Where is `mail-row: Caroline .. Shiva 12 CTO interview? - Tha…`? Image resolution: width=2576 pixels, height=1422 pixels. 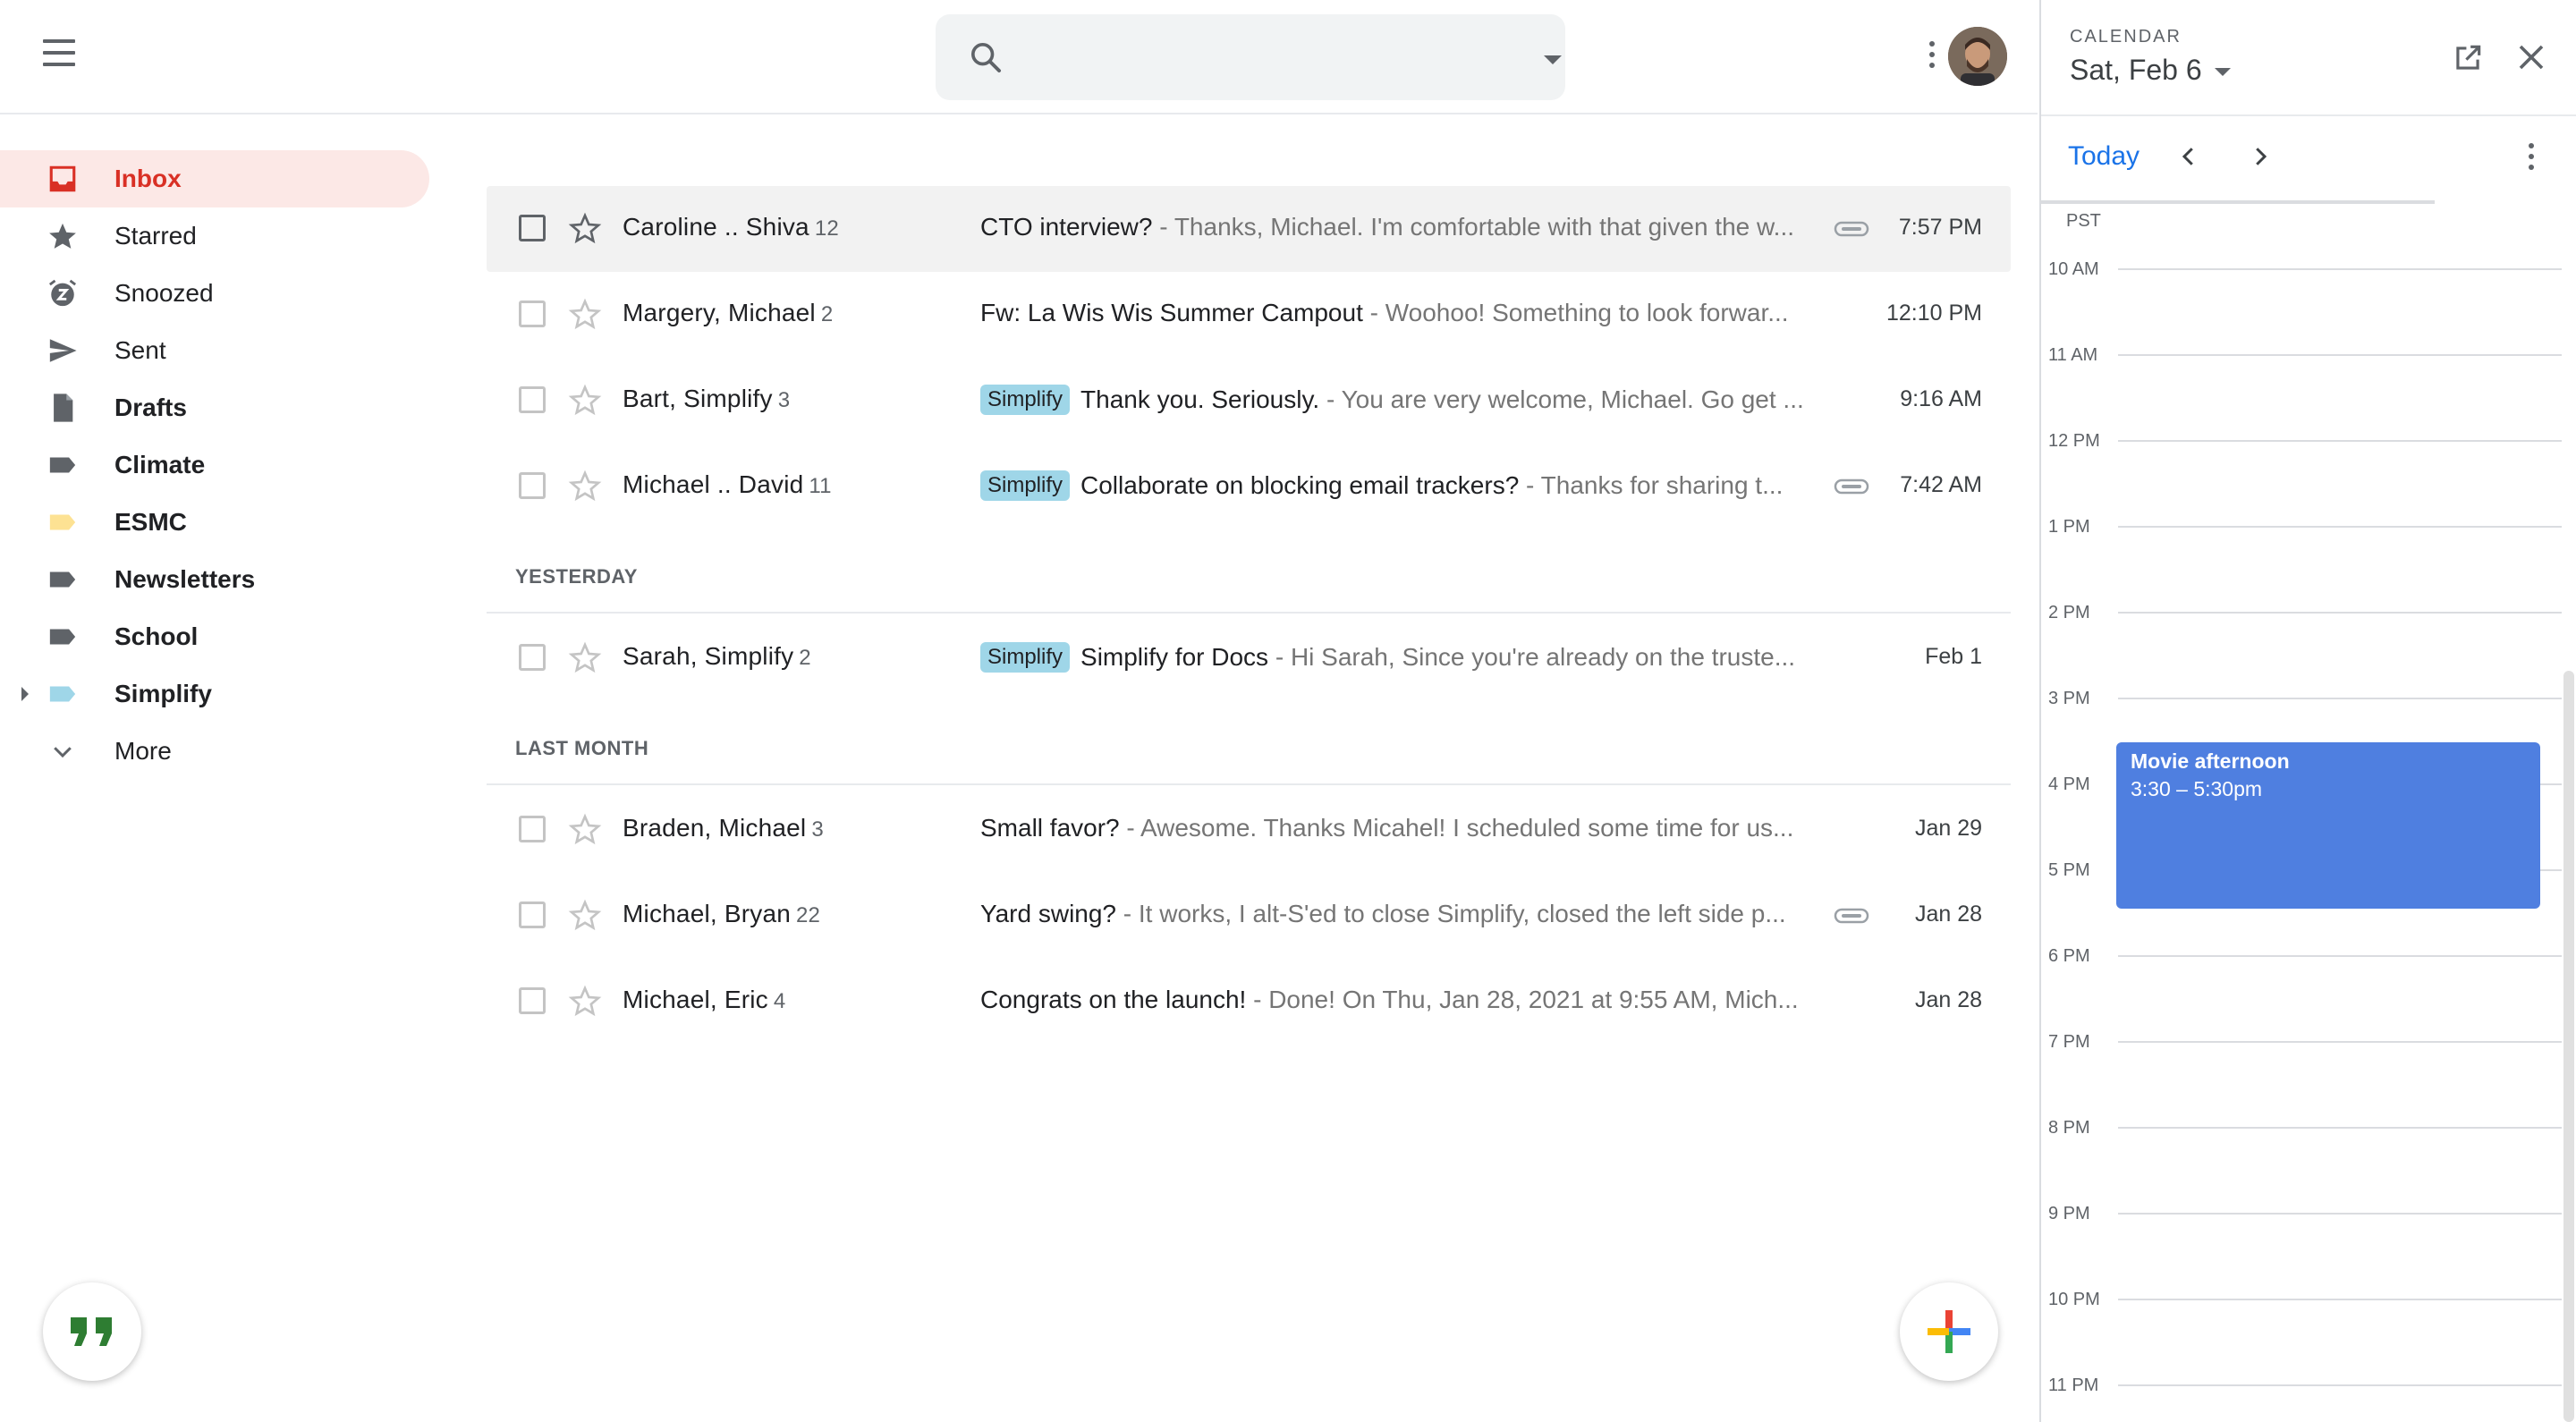 mail-row: Caroline .. Shiva 12 CTO interview? - Tha… is located at coordinates (1249, 229).